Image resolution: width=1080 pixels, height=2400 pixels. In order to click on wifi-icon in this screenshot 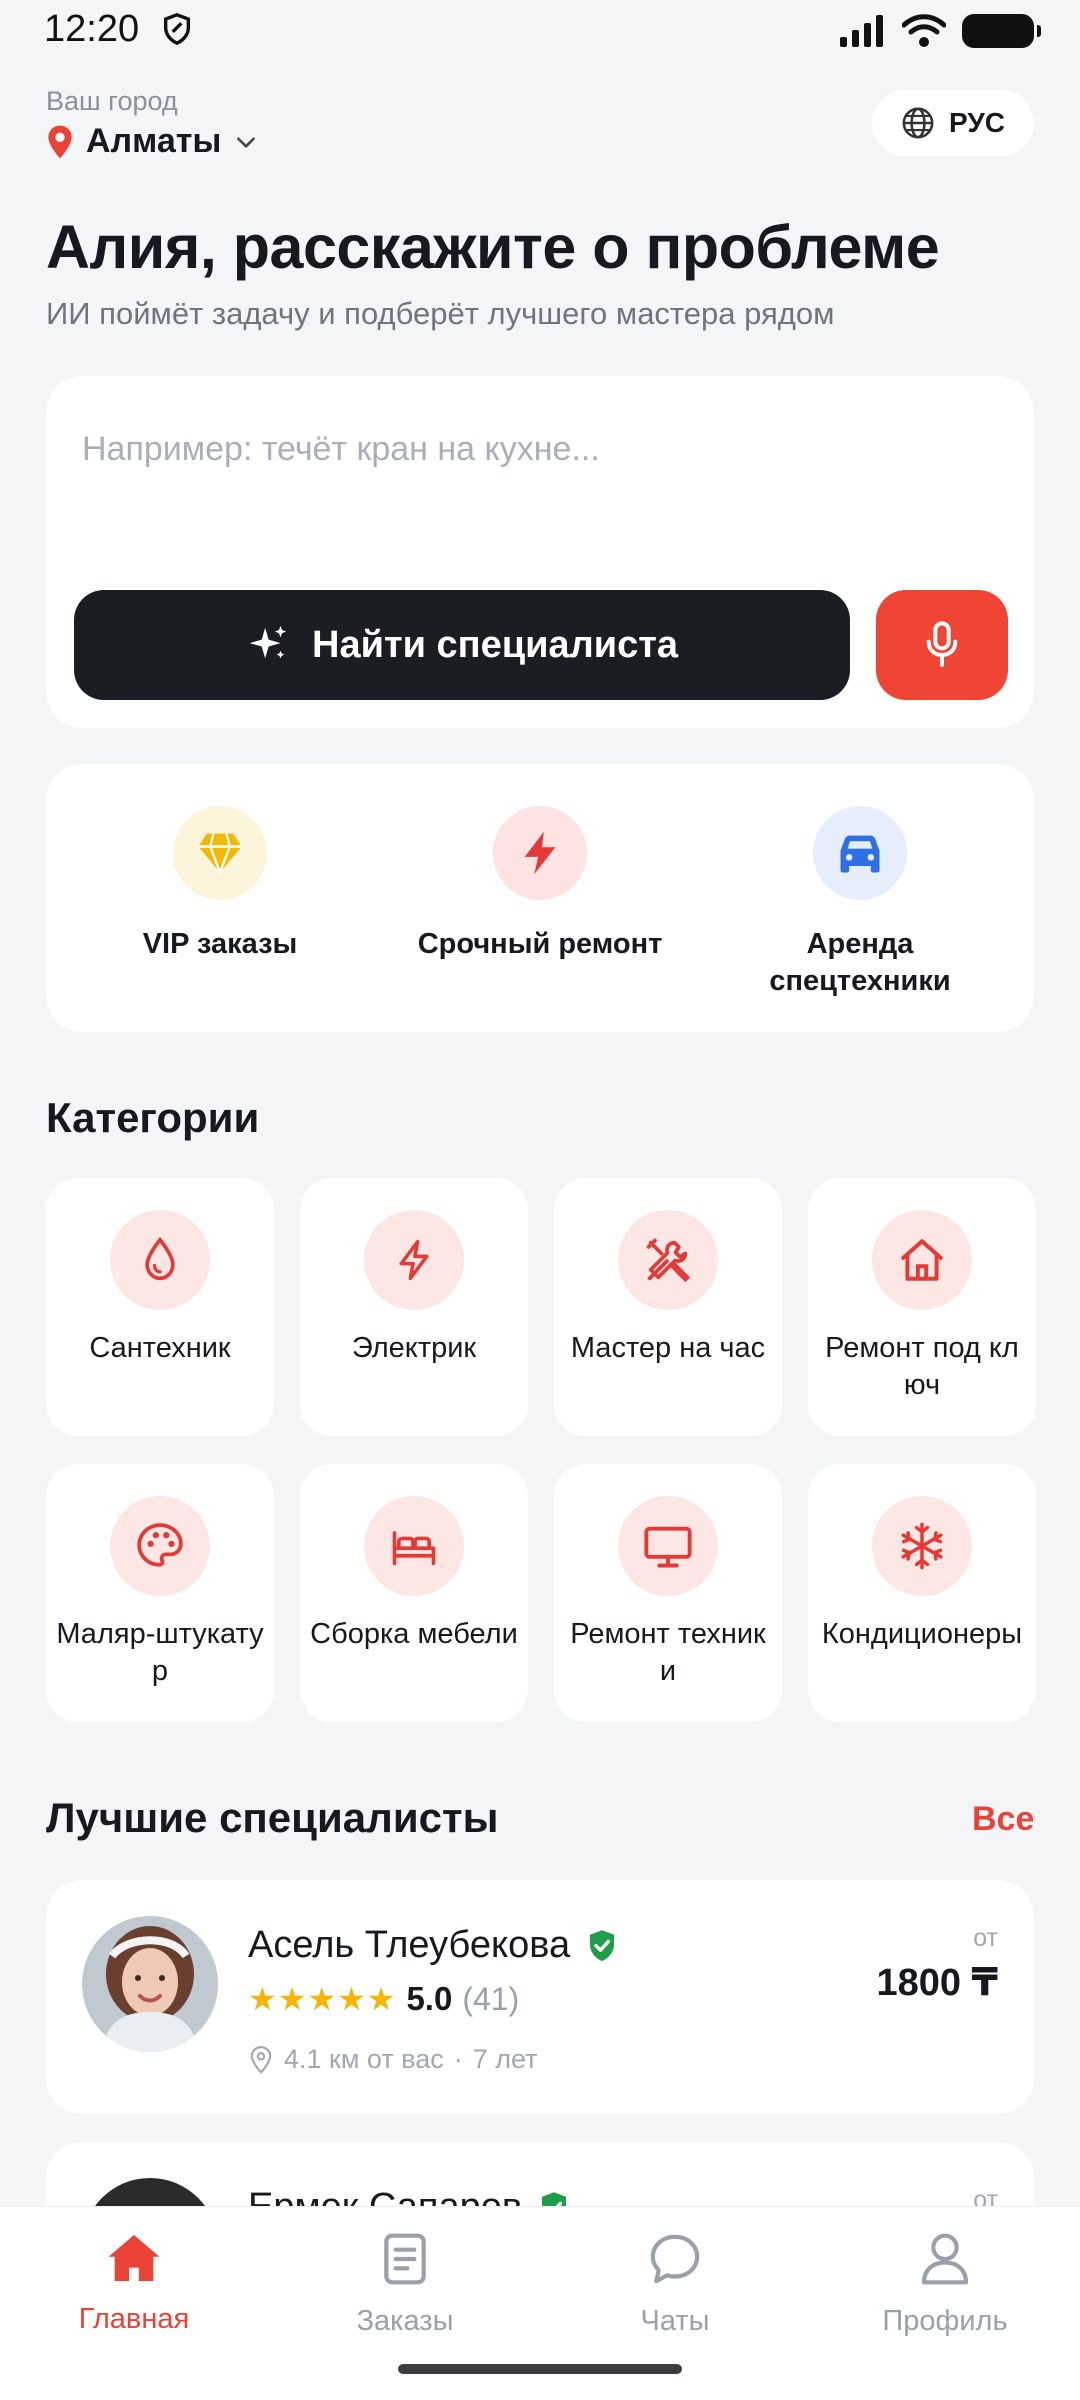, I will do `click(924, 30)`.